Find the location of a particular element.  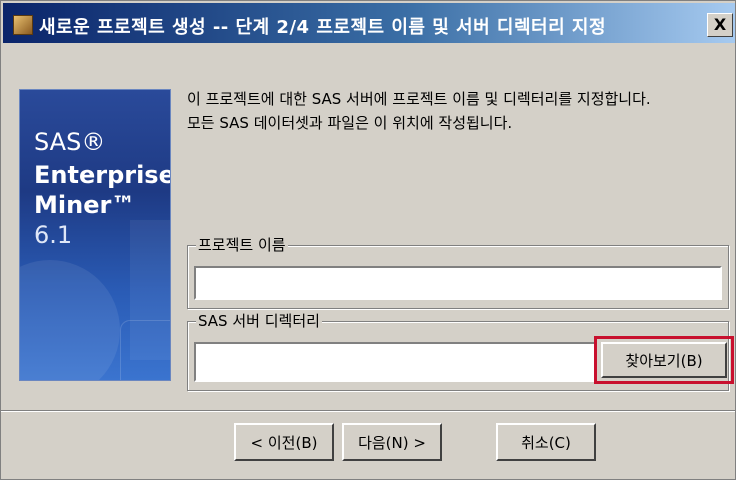

sas-brand-image: SAS® Enterprise Miner™ 6.1 is located at coordinates (95, 235).